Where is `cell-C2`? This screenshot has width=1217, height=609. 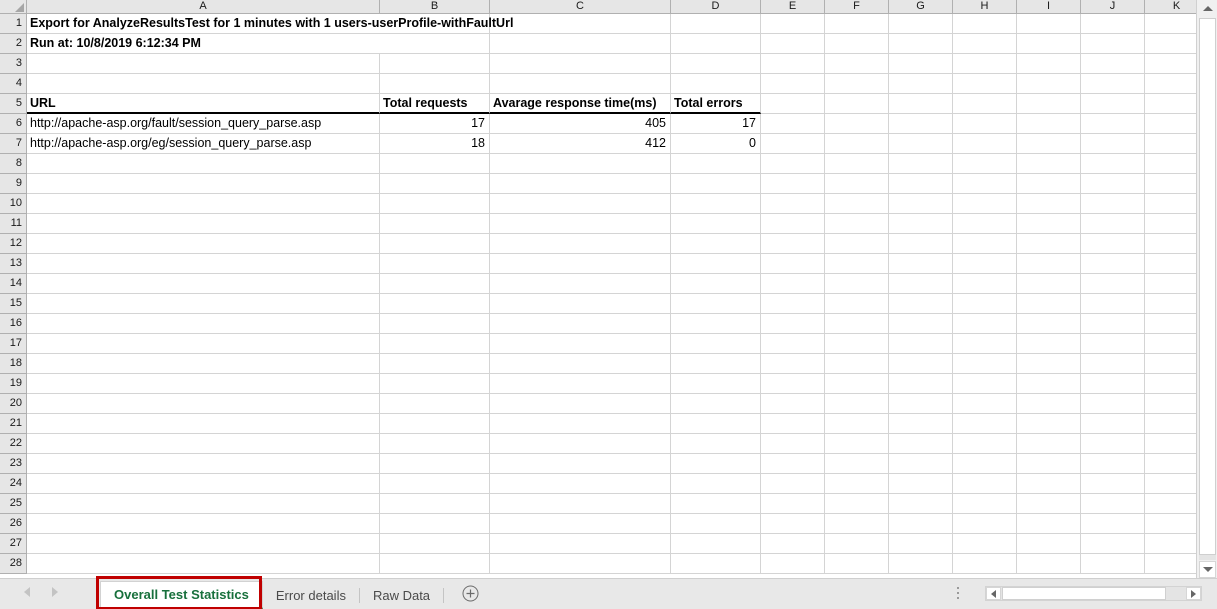
cell-C2 is located at coordinates (580, 44).